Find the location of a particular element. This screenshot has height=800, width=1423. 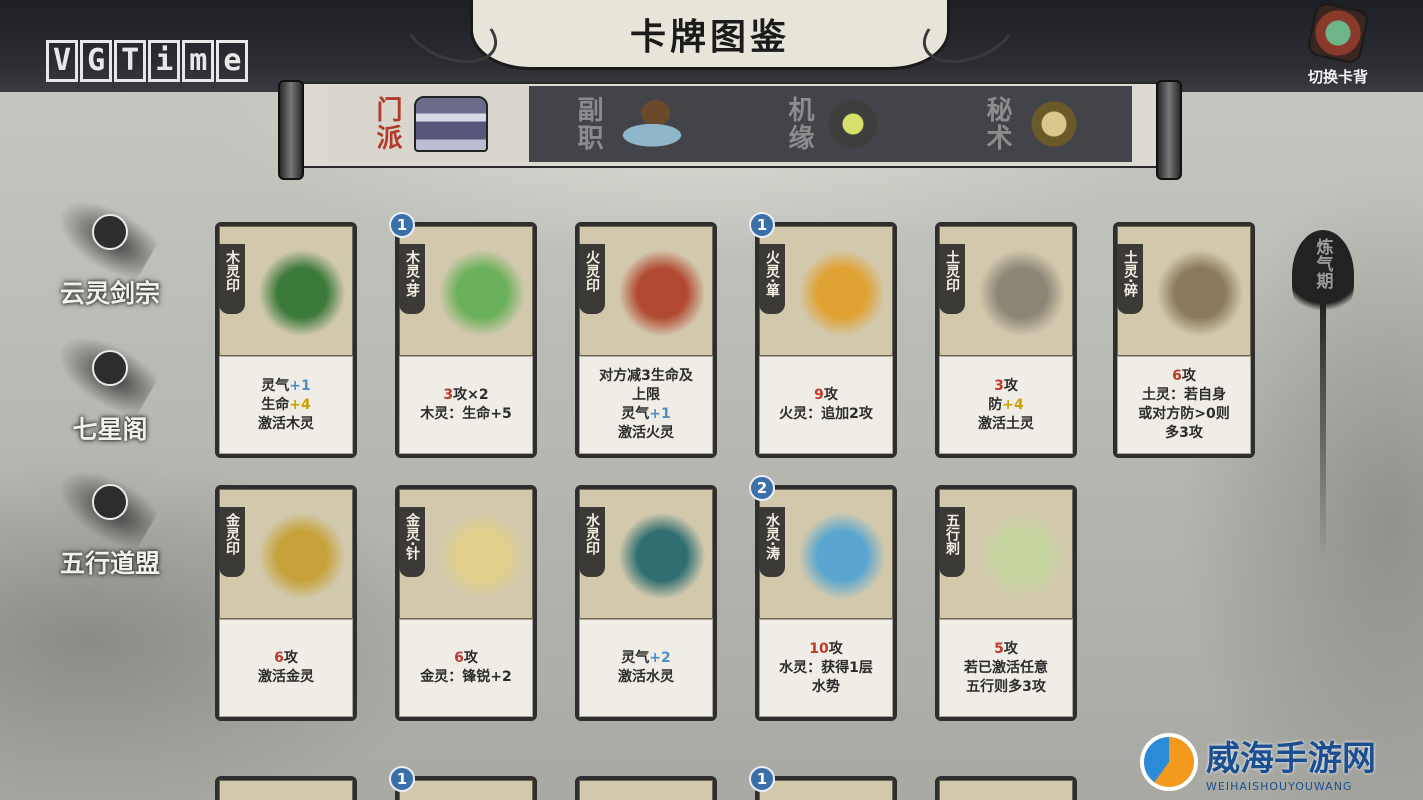

vgtime-logo: VGTime is located at coordinates (169, 61).